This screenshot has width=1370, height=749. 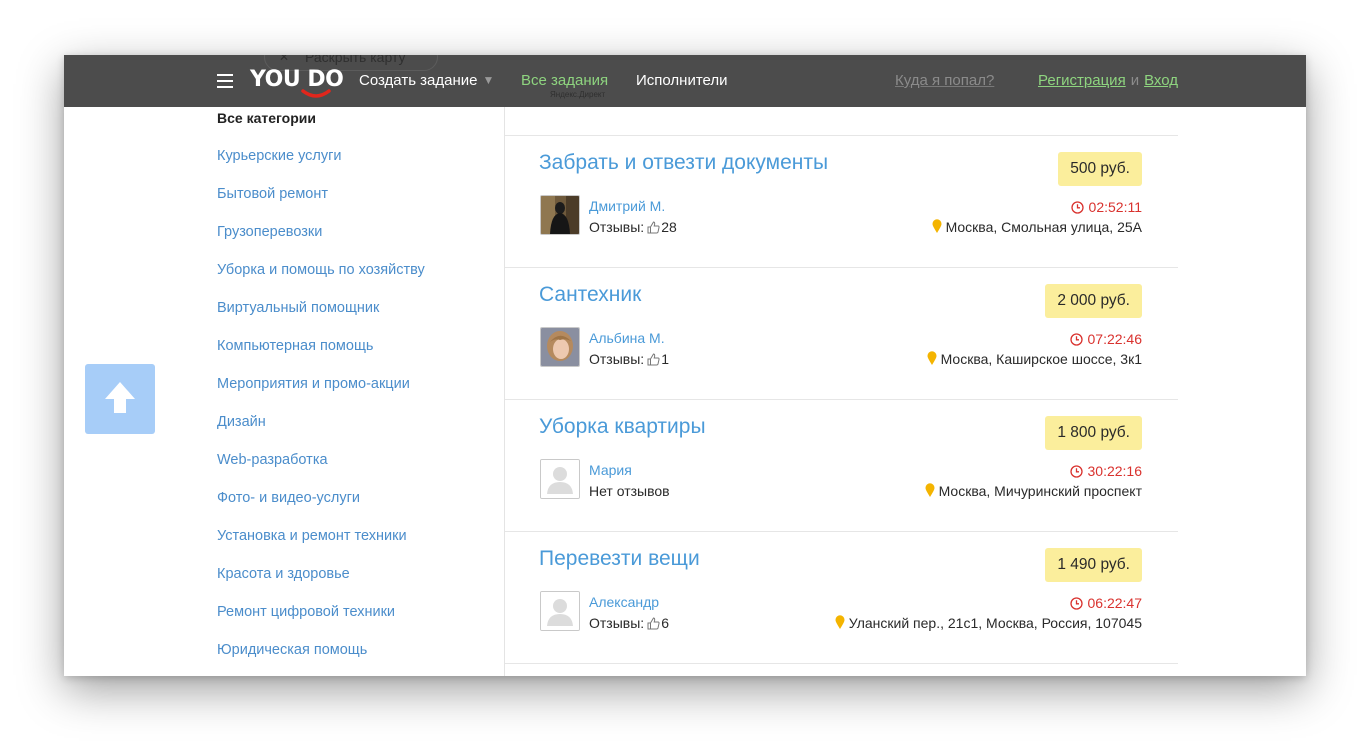 I want to click on author-name: Александр, so click(x=624, y=602).